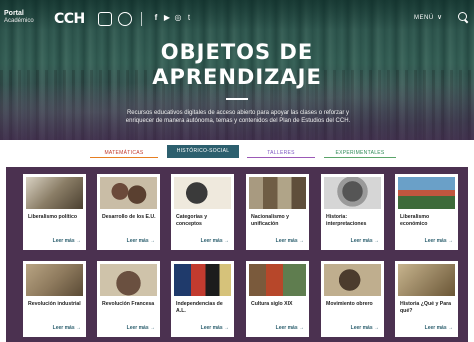 The width and height of the screenshot is (474, 342). Describe the element at coordinates (54, 304) in the screenshot. I see `card-title: Revolución industrial` at that location.